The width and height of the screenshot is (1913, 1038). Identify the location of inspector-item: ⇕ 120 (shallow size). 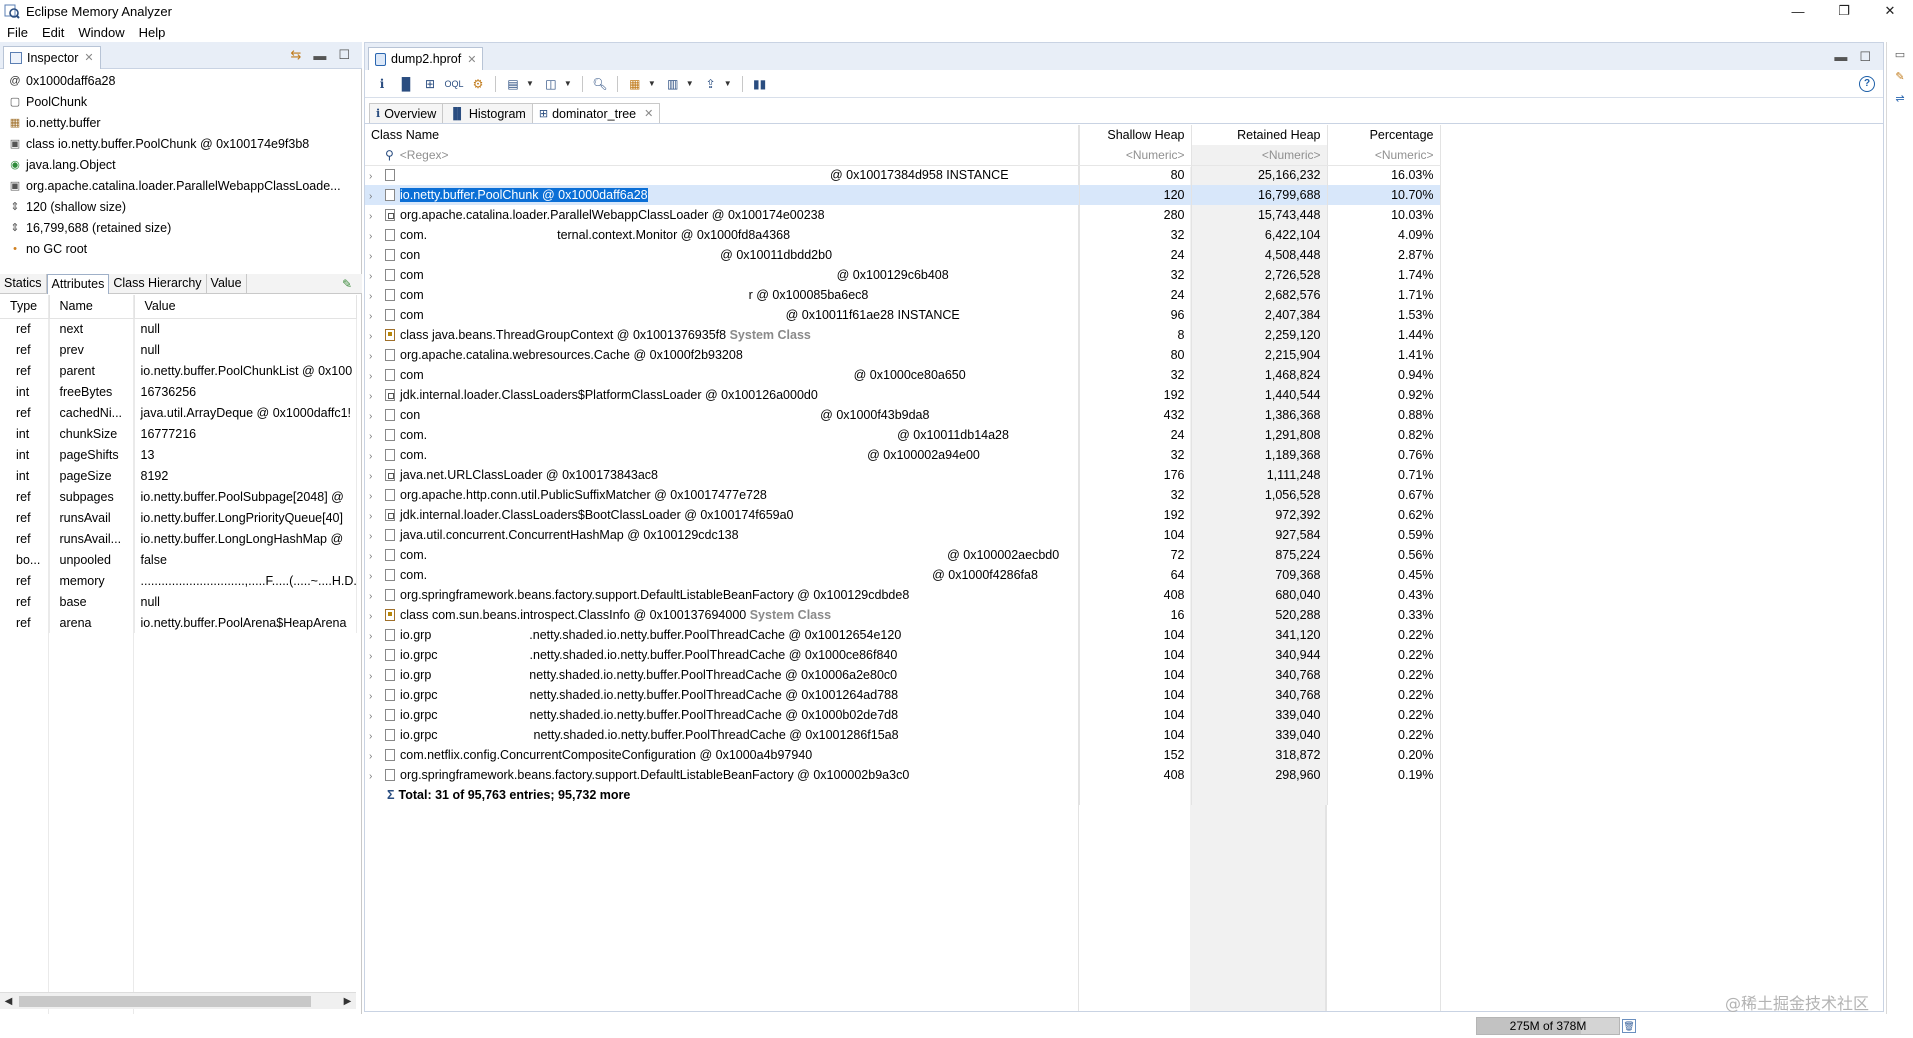
(181, 206).